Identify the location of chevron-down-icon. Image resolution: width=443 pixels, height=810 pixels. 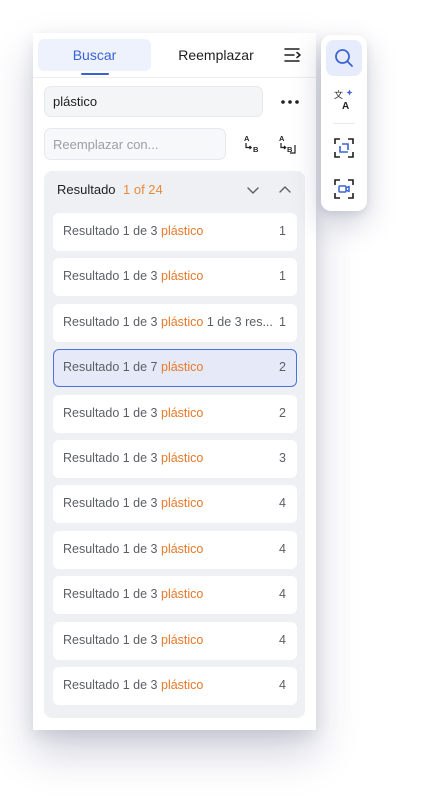
(253, 190).